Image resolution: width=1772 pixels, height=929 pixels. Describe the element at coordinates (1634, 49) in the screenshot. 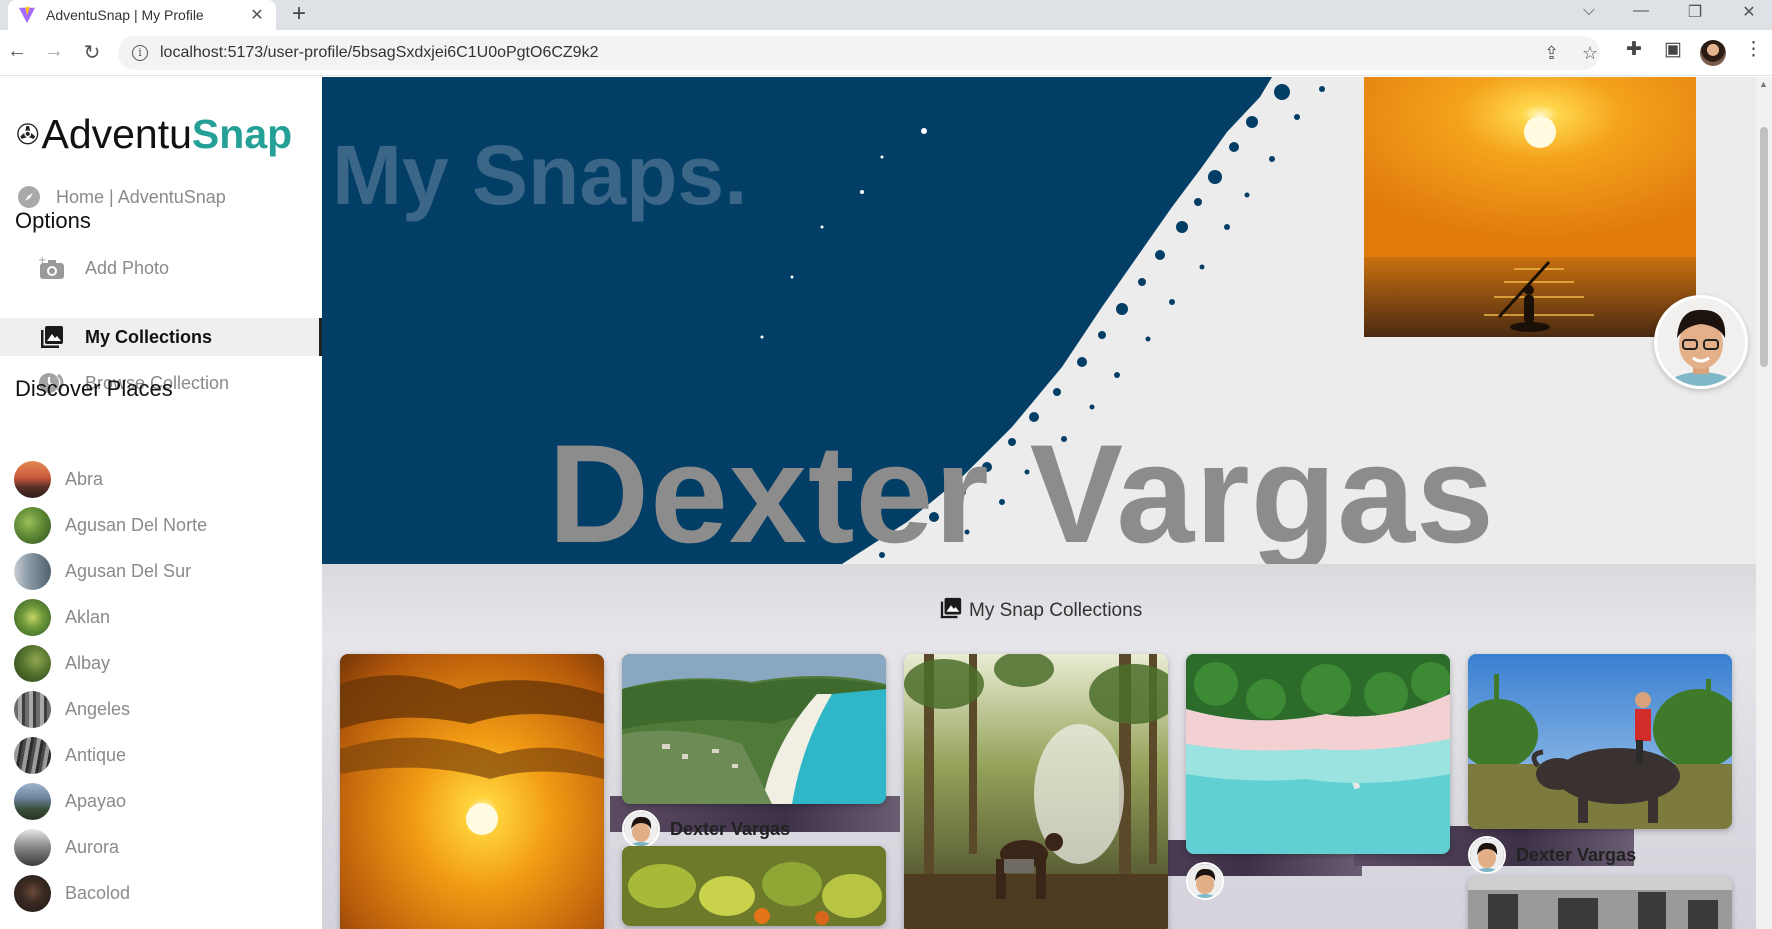

I see `extensions-icon: ✚` at that location.